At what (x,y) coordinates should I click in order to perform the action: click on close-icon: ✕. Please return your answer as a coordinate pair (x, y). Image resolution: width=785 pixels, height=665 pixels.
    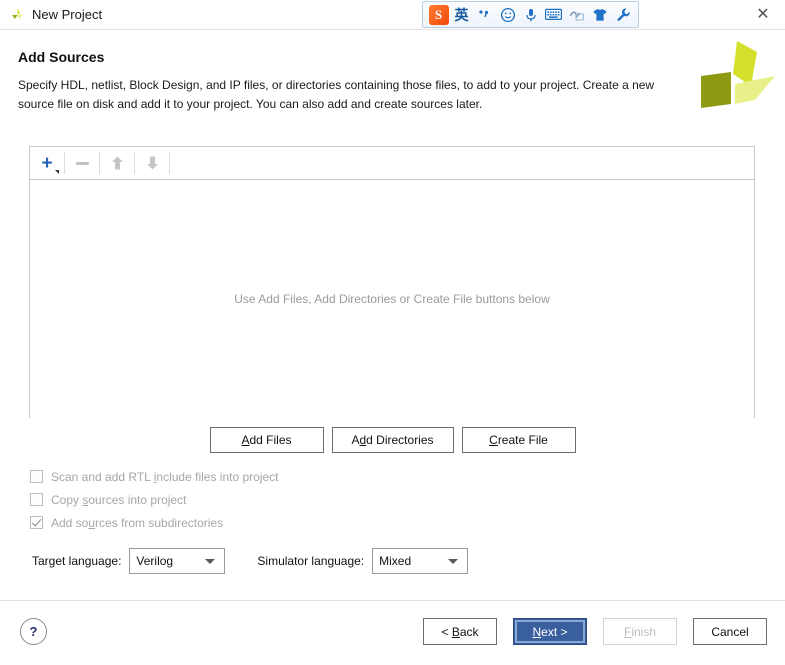
    Looking at the image, I should click on (763, 15).